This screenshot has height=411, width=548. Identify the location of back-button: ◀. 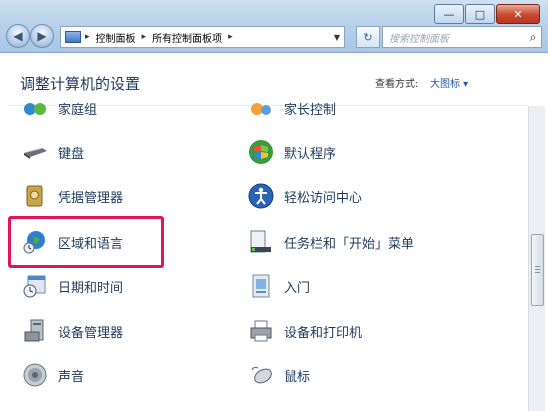
(18, 36).